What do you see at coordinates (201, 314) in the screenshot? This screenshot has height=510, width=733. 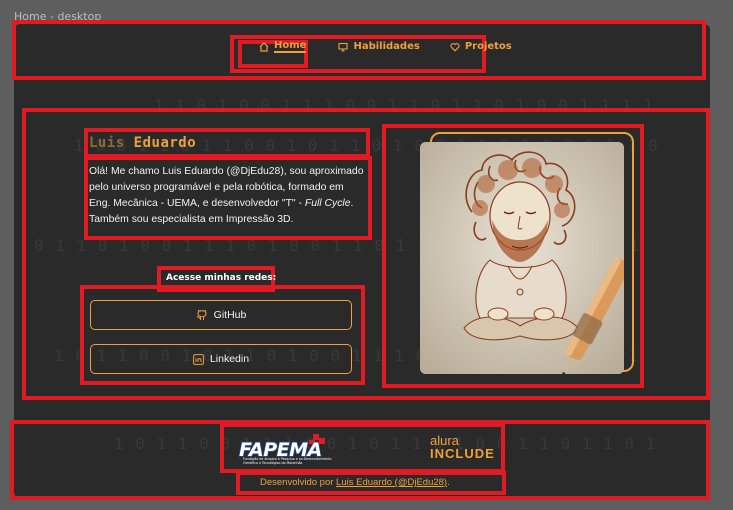 I see `github-icon` at bounding box center [201, 314].